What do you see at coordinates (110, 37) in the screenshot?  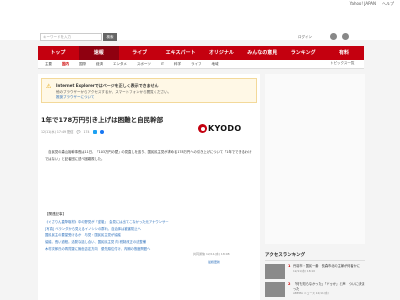 I see `search-button: 検索` at bounding box center [110, 37].